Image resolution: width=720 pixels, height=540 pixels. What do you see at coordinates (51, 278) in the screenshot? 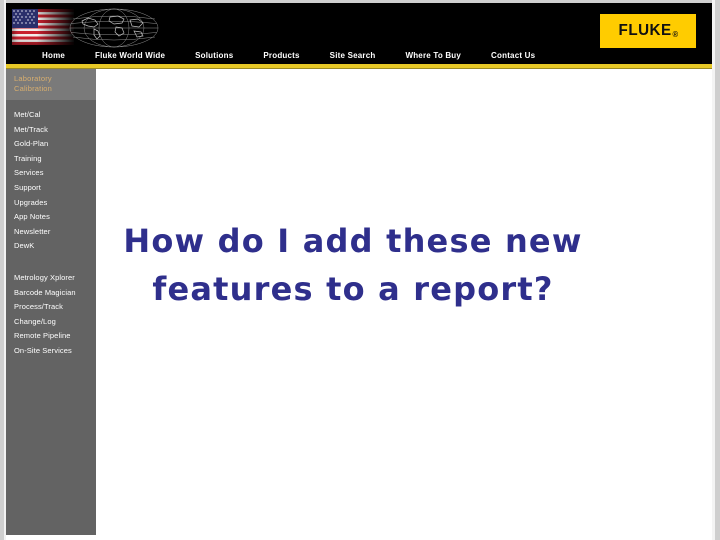
I see `sidebar-item-metrology-xplorer: Metrology Xplorer` at bounding box center [51, 278].